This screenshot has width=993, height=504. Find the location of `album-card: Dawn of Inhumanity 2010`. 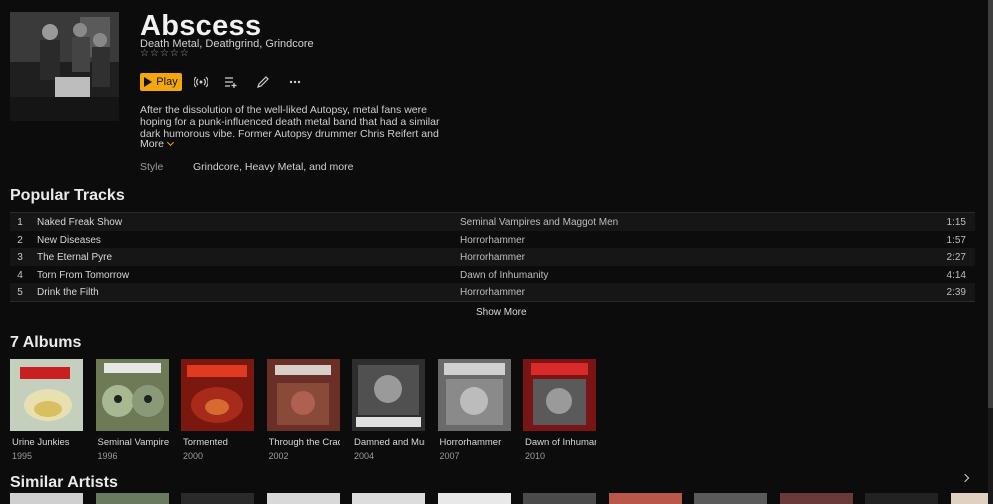

album-card: Dawn of Inhumanity 2010 is located at coordinates (559, 410).